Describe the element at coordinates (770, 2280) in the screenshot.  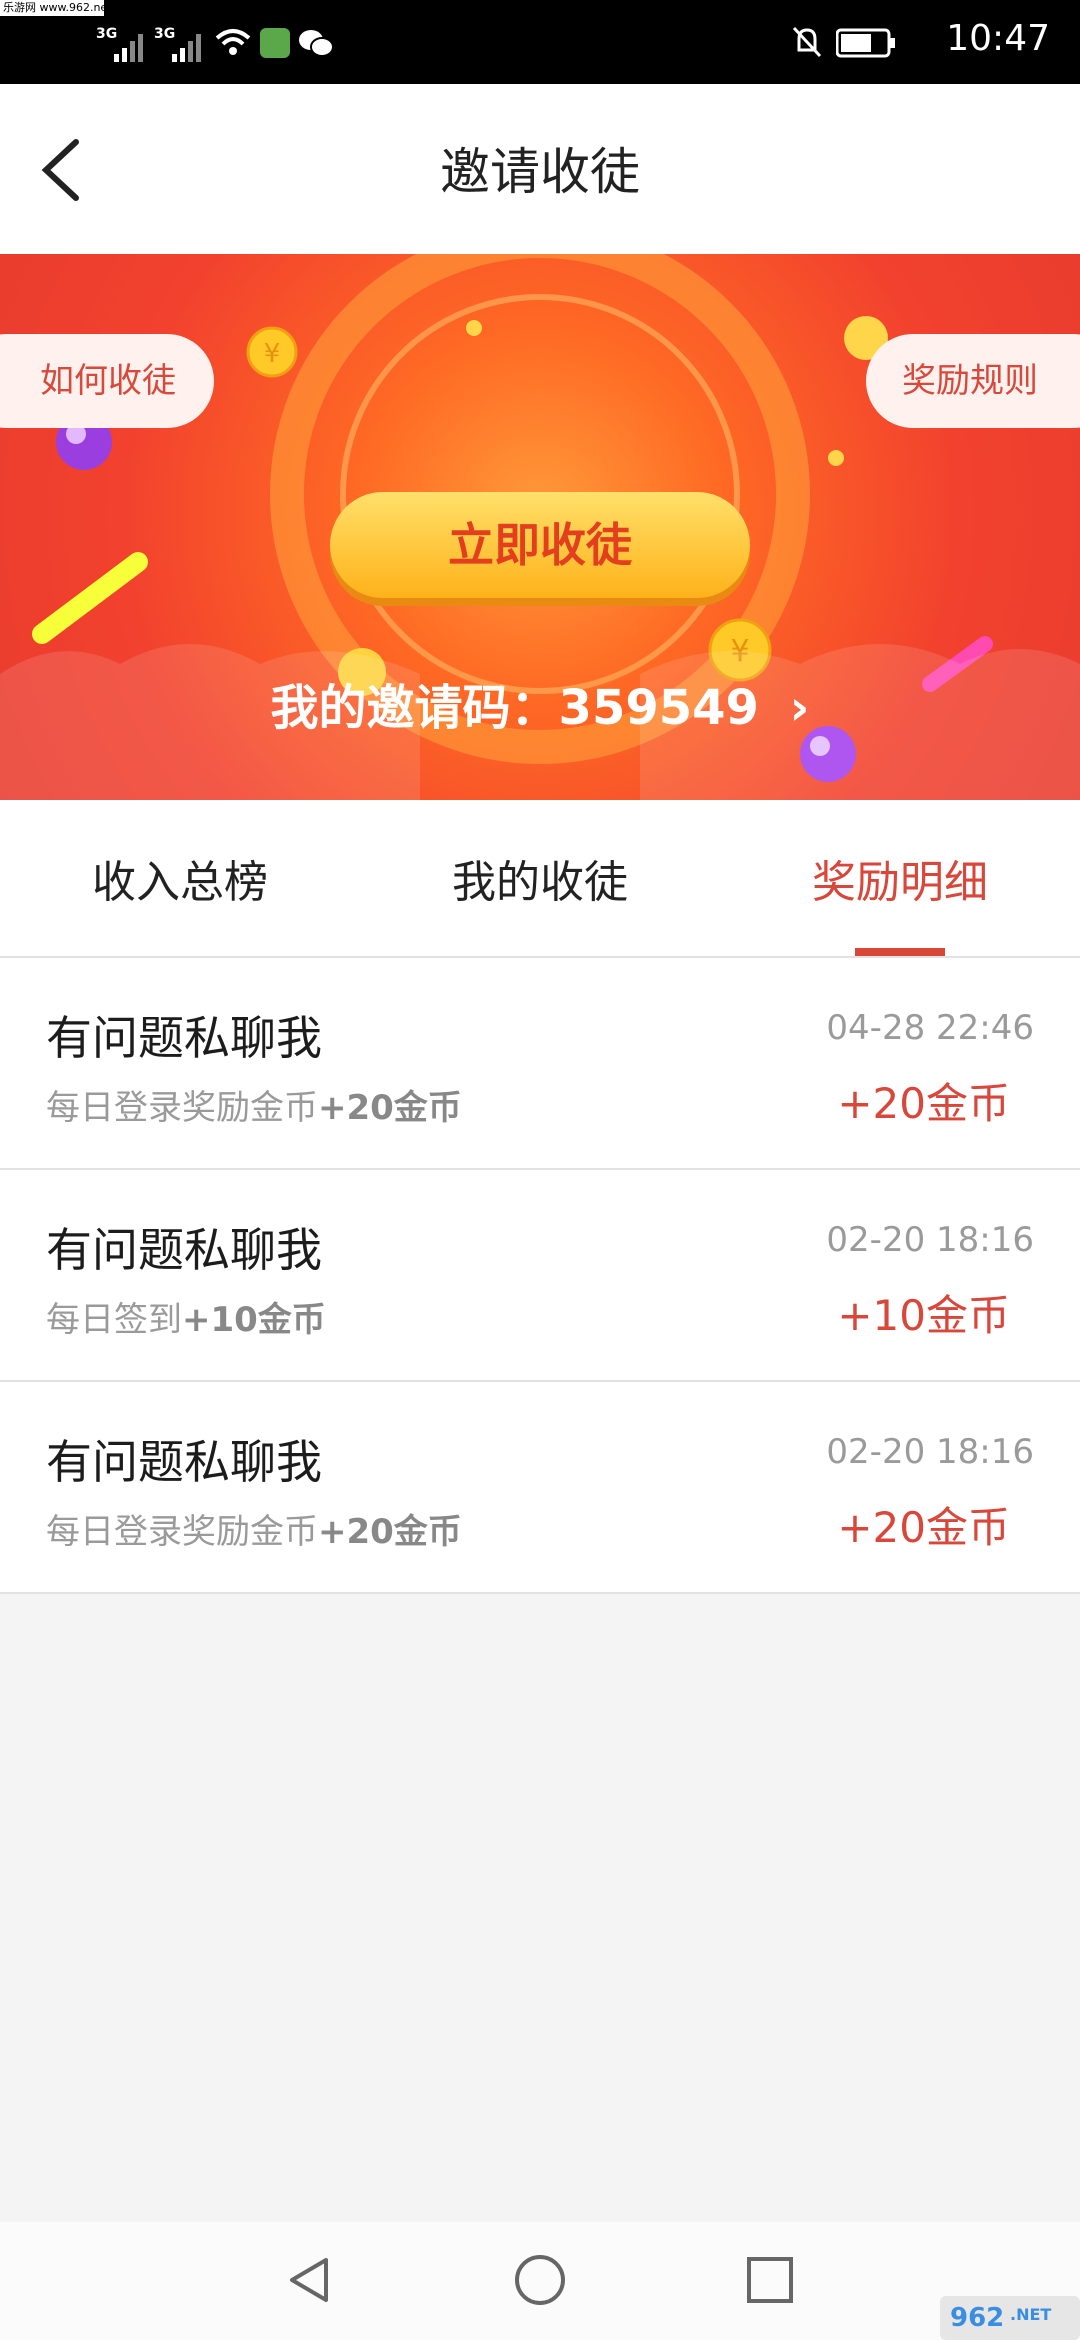
I see `nav-recents-icon` at that location.